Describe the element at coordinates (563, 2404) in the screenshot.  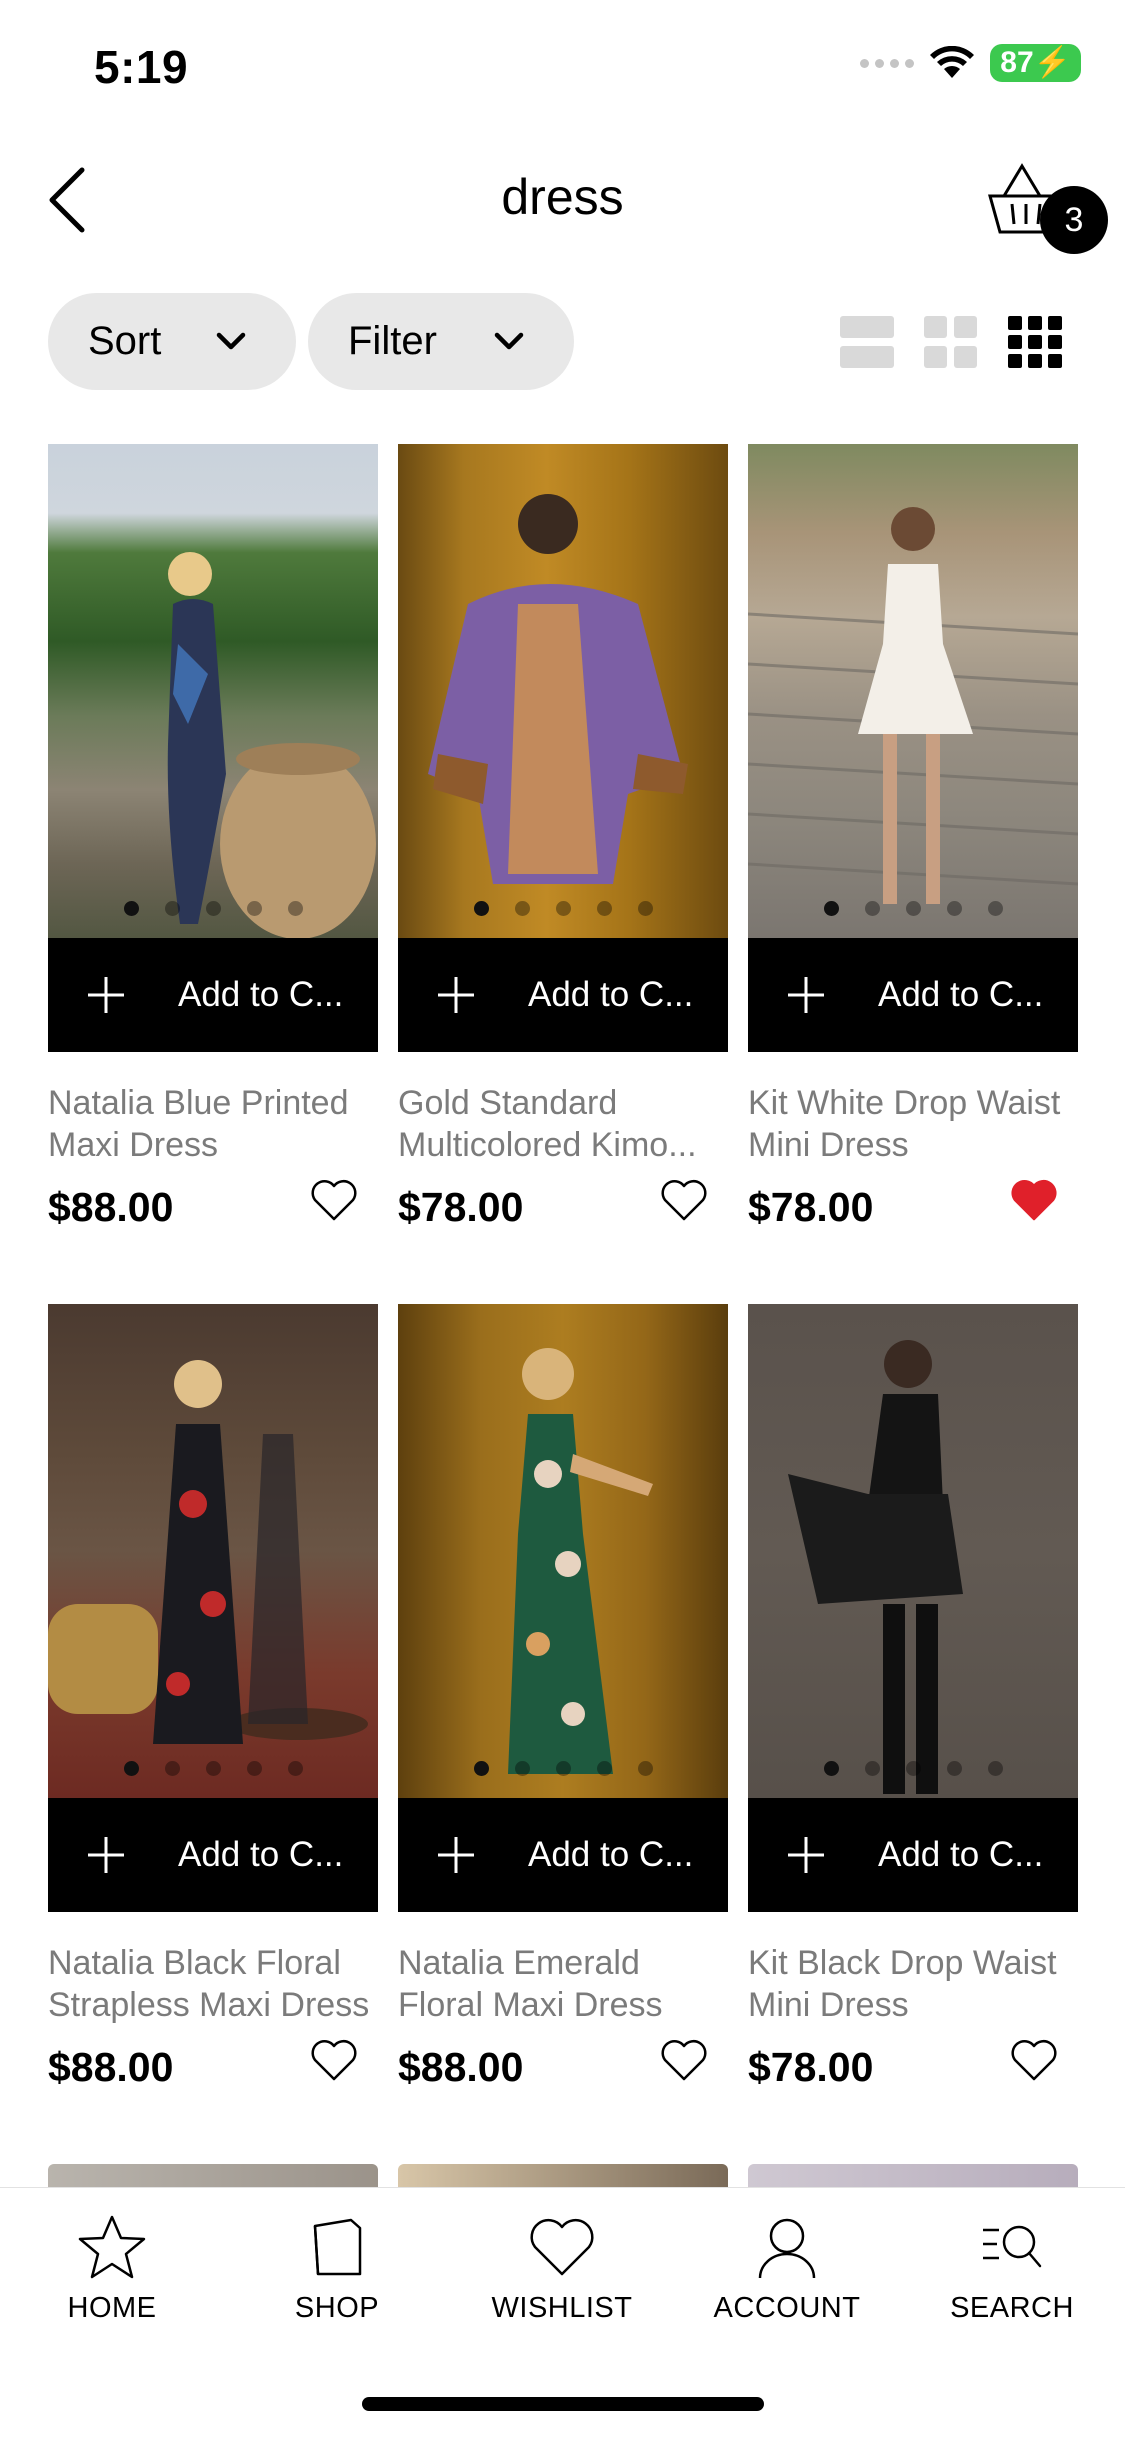
I see `home-indicator` at that location.